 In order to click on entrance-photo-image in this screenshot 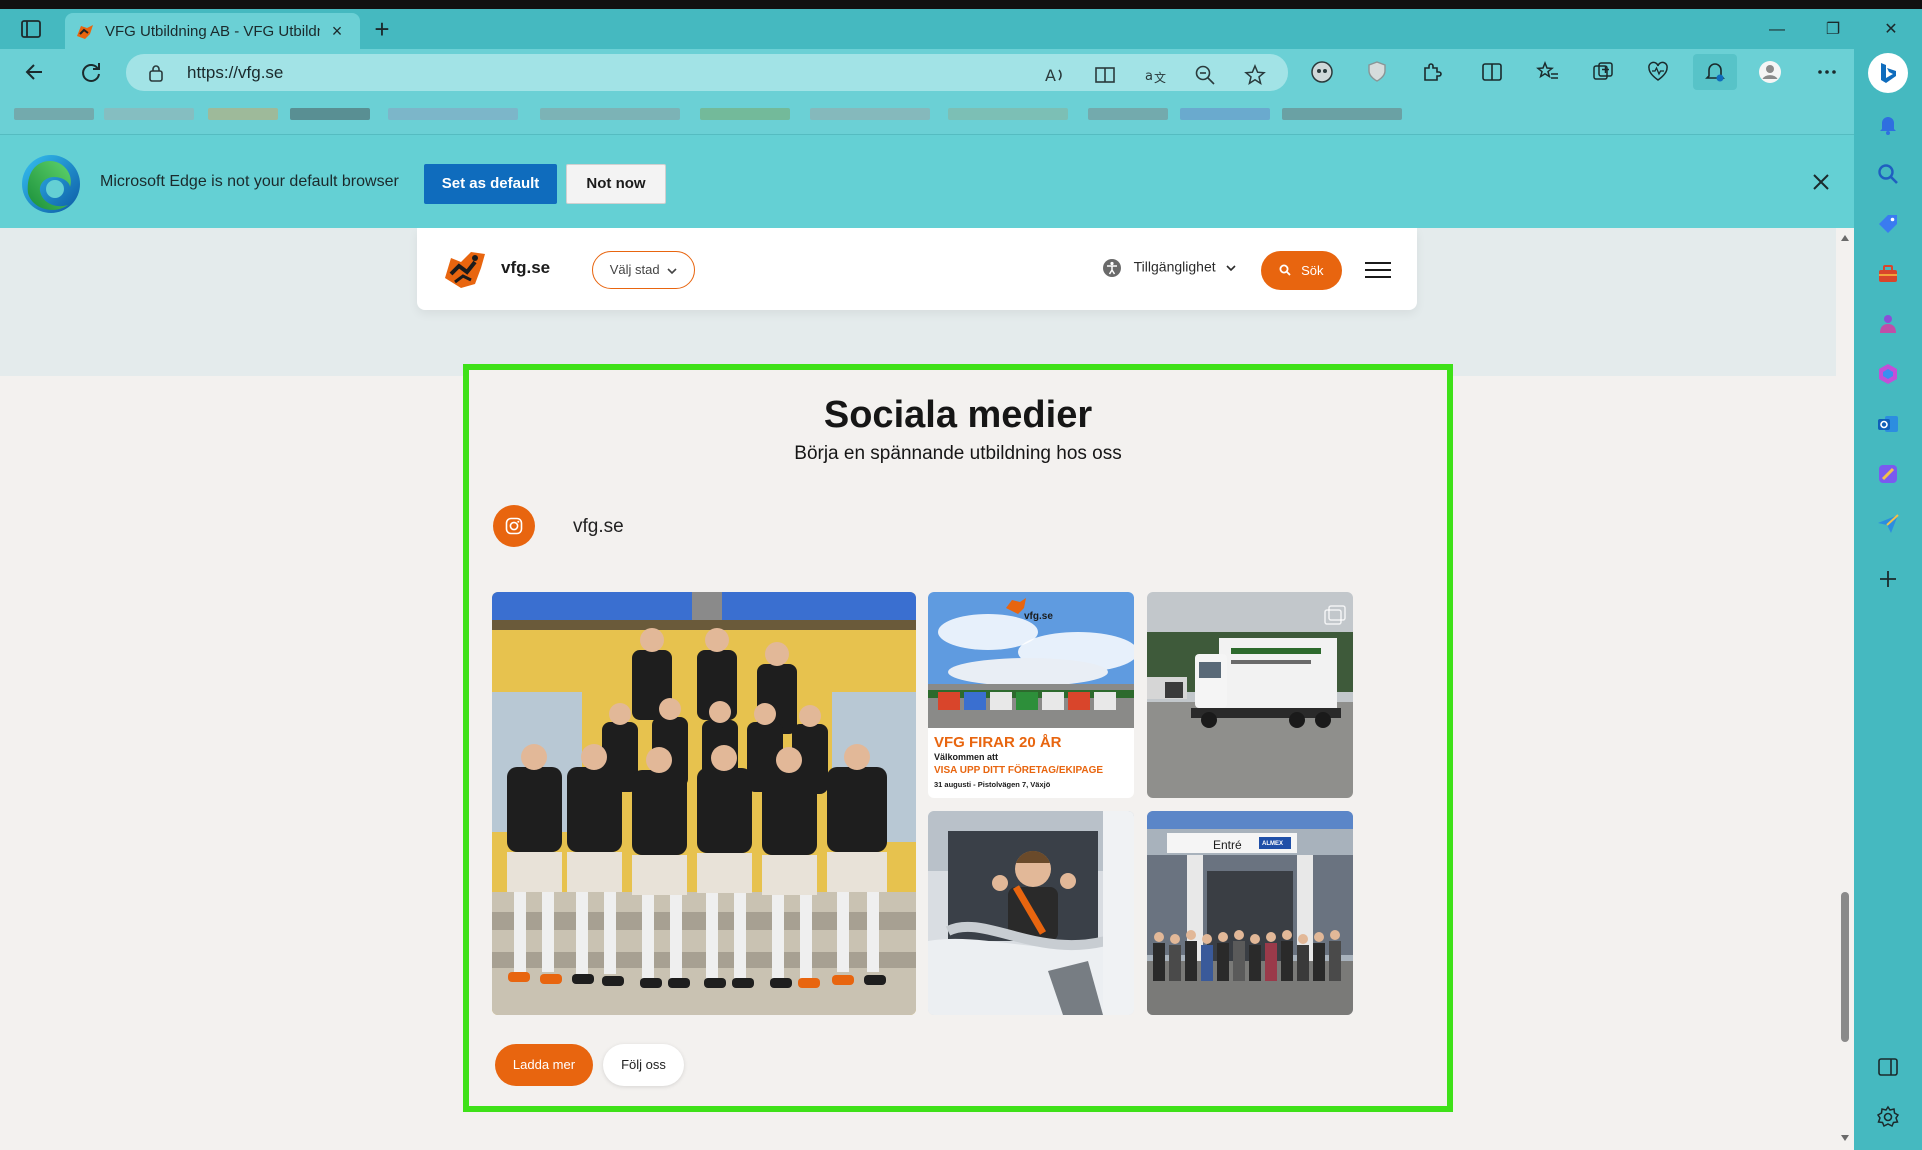, I will do `click(1250, 913)`.